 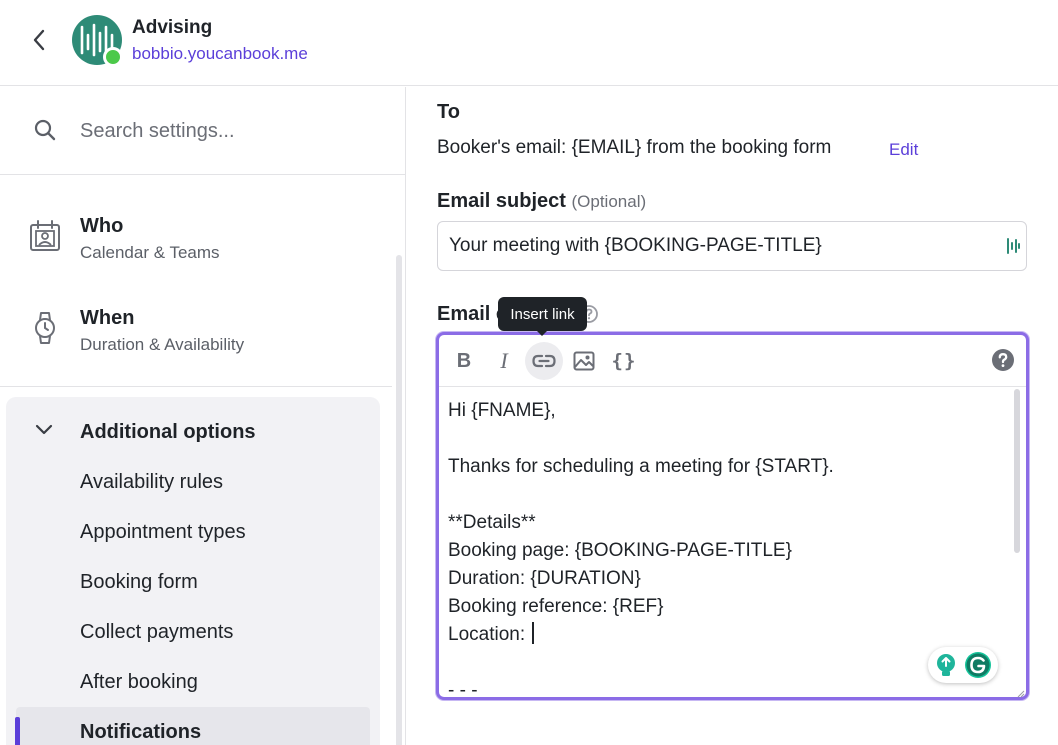 I want to click on to-label: To, so click(x=448, y=112).